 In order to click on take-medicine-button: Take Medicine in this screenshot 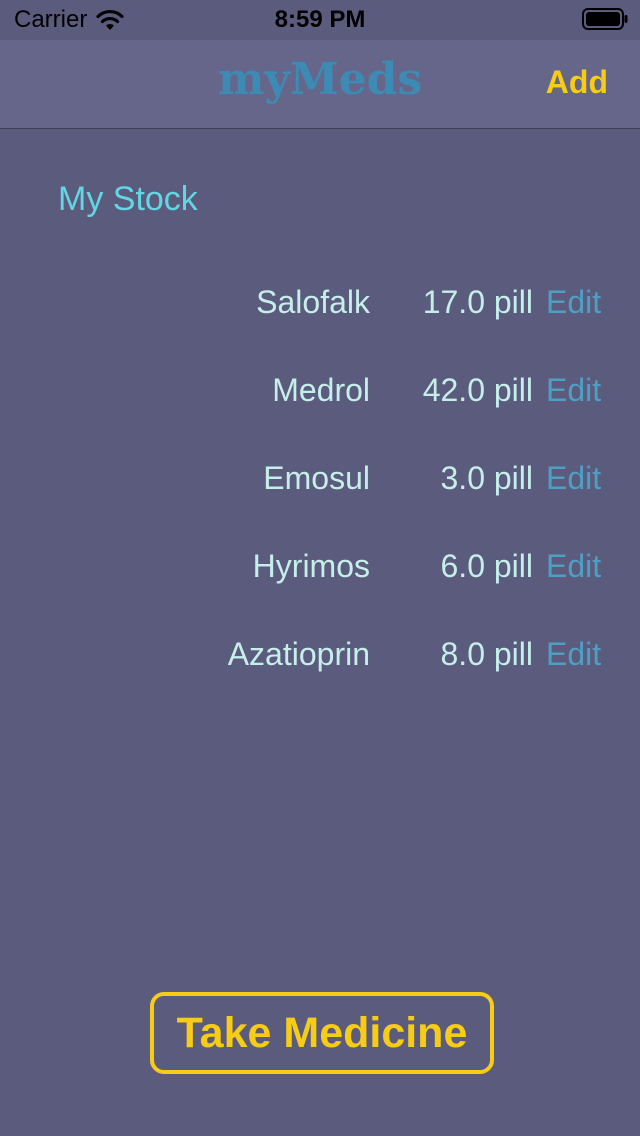, I will do `click(322, 1033)`.